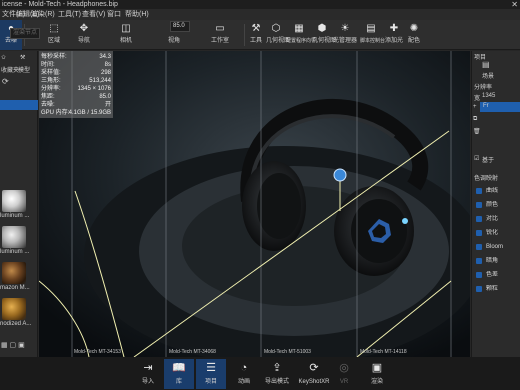 The height and width of the screenshot is (390, 520). I want to click on ribbon-tool-1: ⬡ 几何视图, so click(278, 35).